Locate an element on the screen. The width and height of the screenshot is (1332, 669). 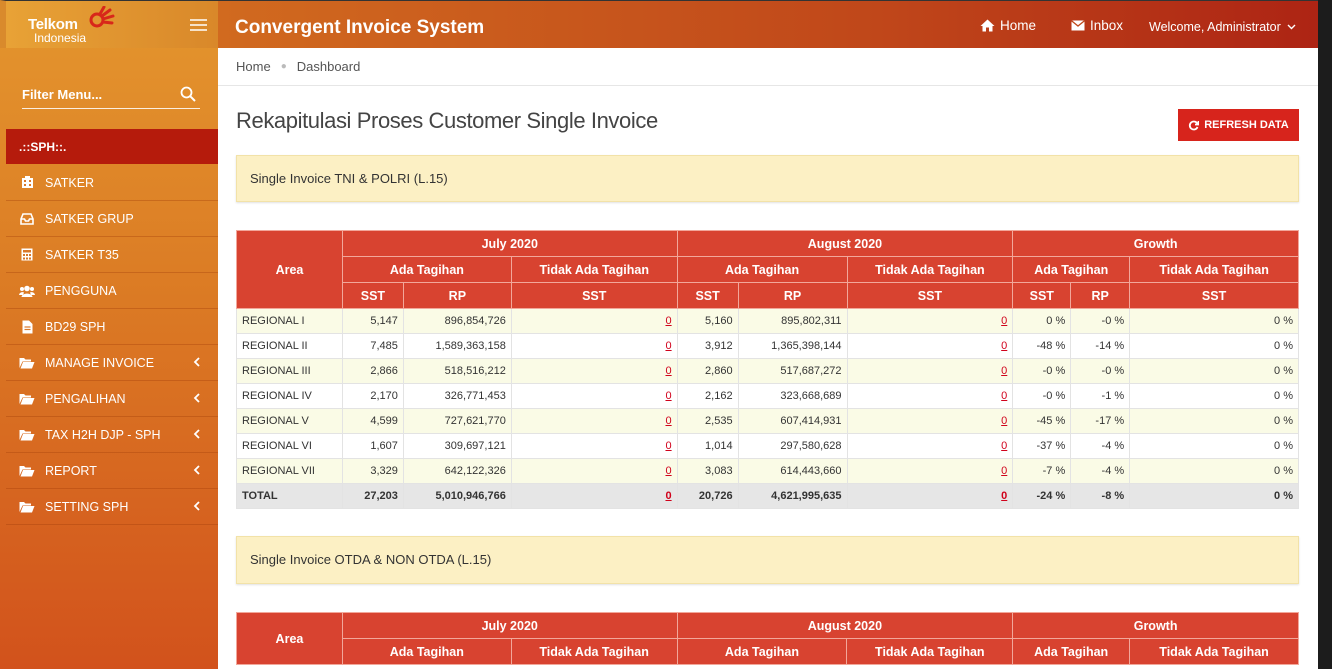
sidebar-item-tax-h2h-djp: TAX H2H DJP - SPH is located at coordinates (112, 435).